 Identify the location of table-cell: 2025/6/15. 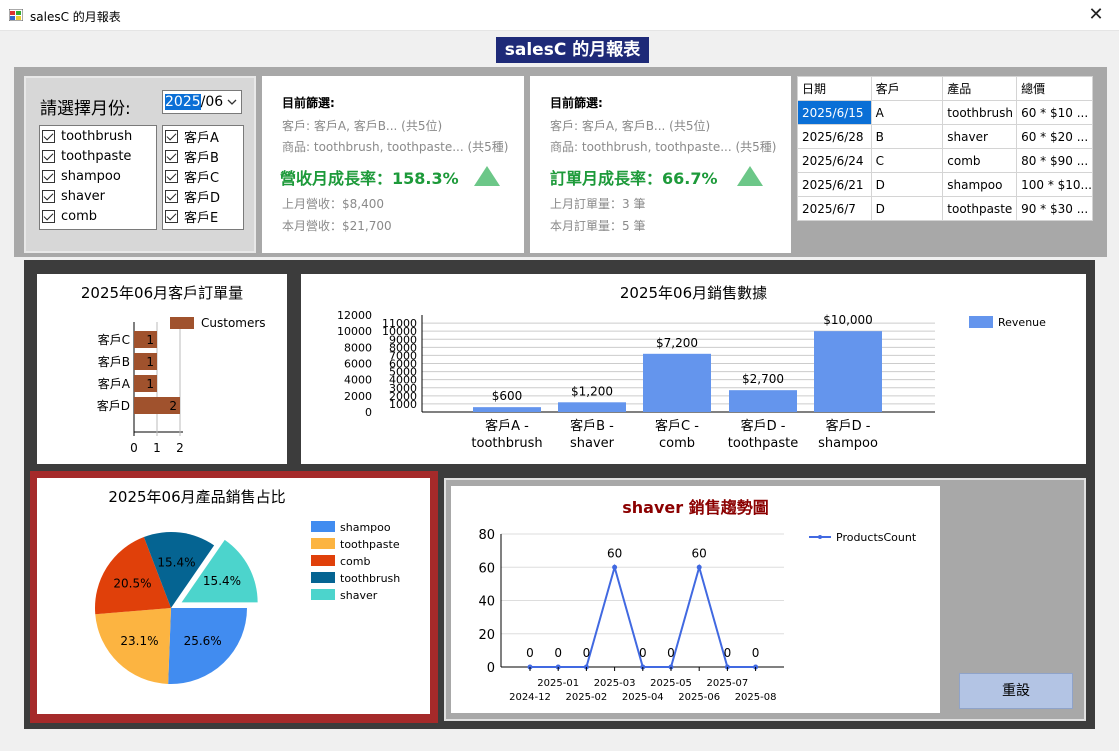
(834, 112).